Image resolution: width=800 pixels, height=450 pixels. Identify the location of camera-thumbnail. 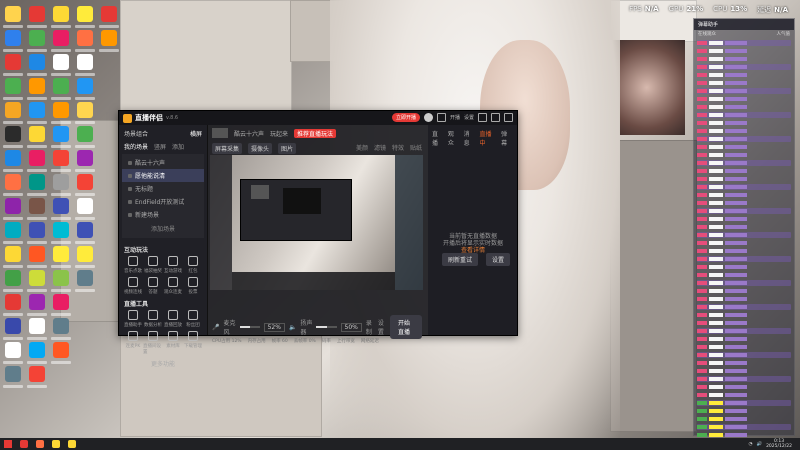
(220, 133).